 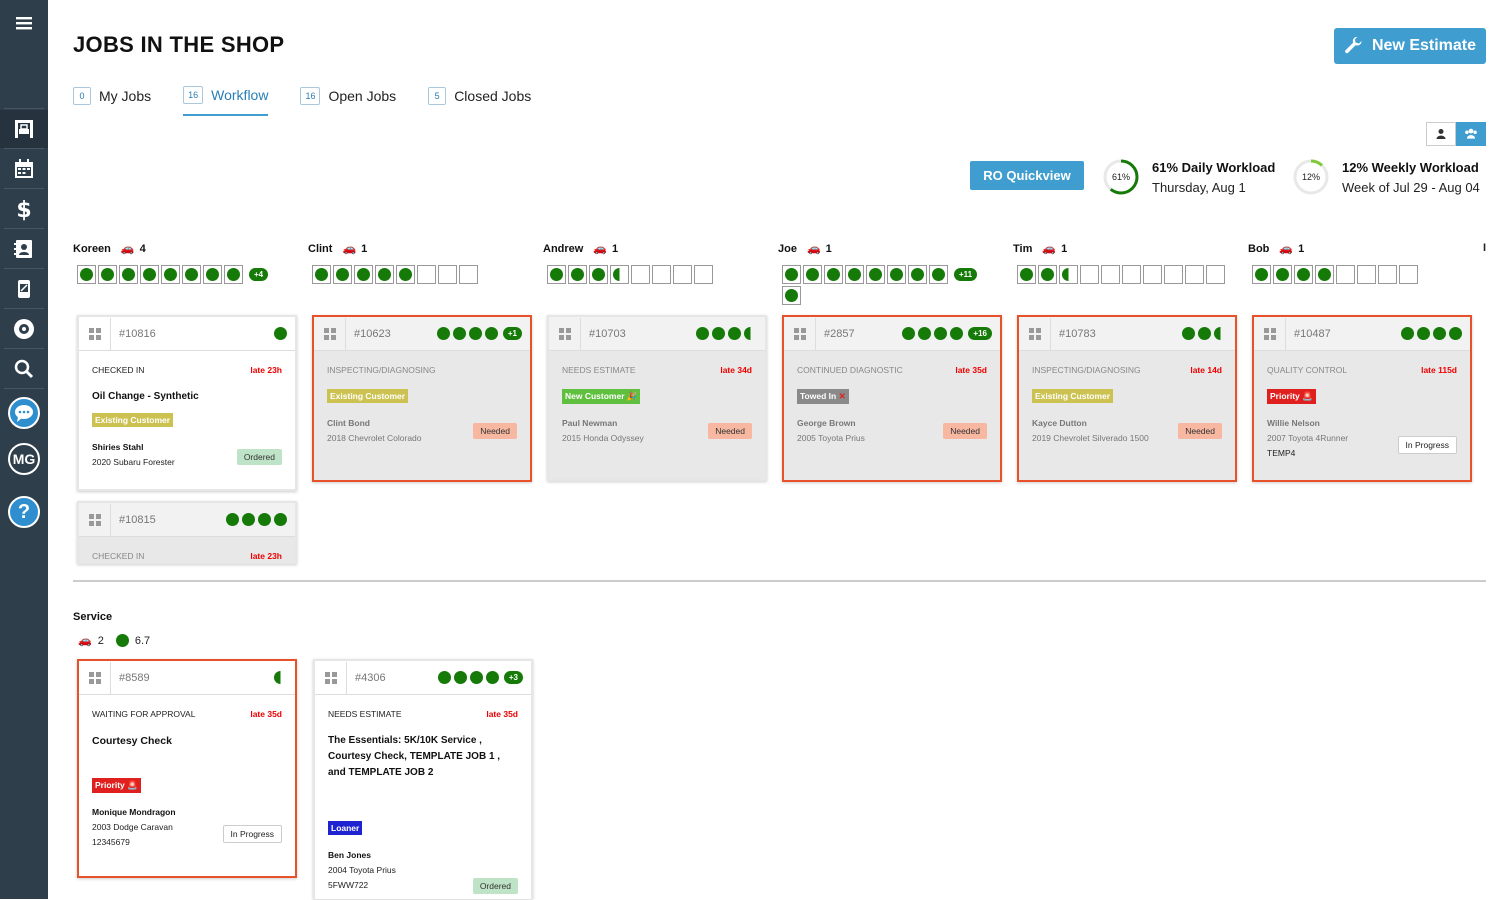 I want to click on customer-tag: New Customer 🎉, so click(x=601, y=396).